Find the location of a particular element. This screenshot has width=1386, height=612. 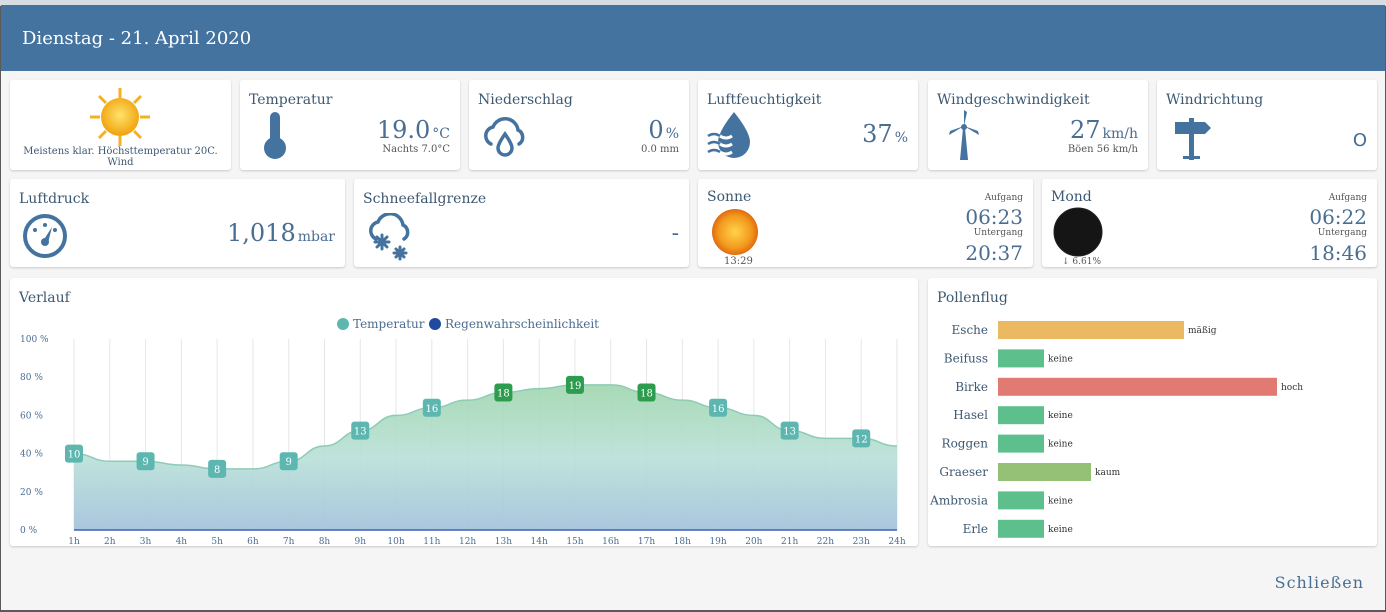

x-tick-label: 15h is located at coordinates (574, 541).